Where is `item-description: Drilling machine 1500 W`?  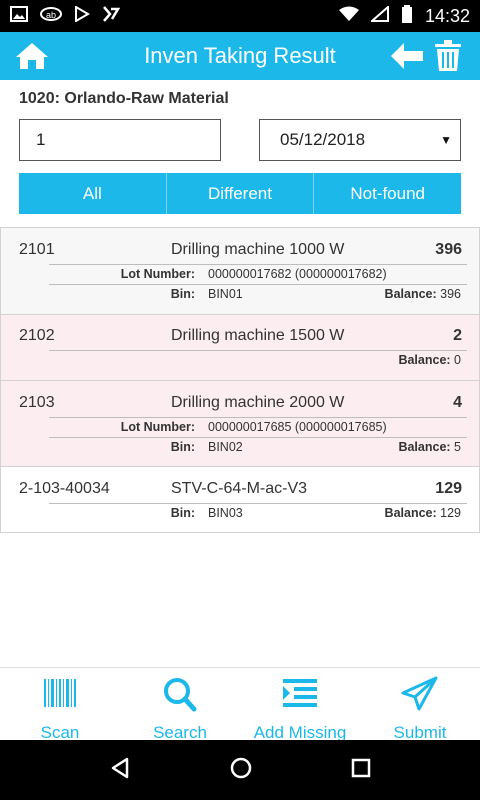 item-description: Drilling machine 1500 W is located at coordinates (258, 335).